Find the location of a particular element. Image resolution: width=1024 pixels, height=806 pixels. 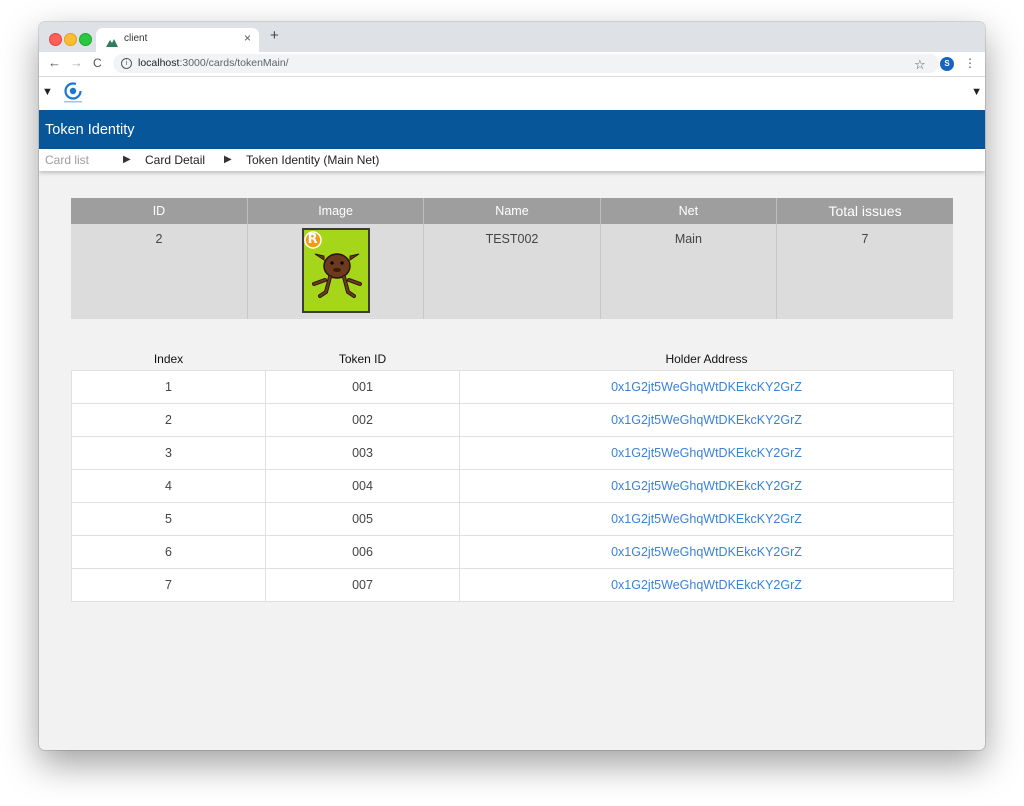

table-row: 2 R TEST002 Main 7 is located at coordinates (512, 271).